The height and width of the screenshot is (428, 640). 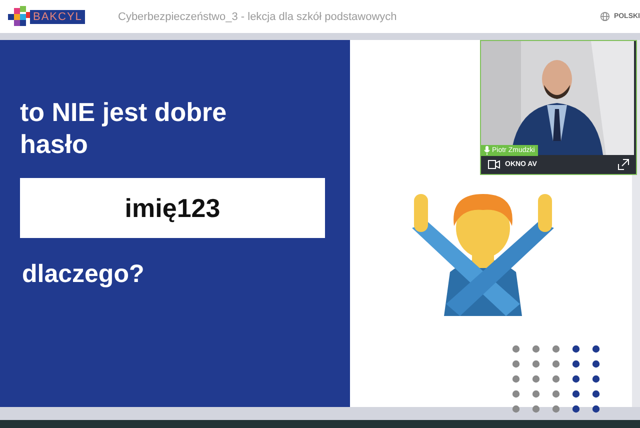 I want to click on slide-question: dlaczego?, so click(x=84, y=274).